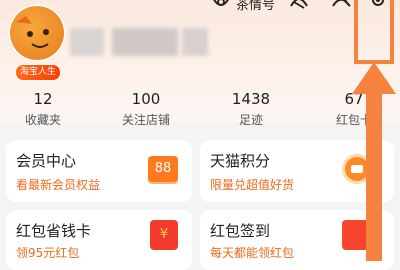 Image resolution: width=400 pixels, height=270 pixels. Describe the element at coordinates (251, 99) in the screenshot. I see `stat-footprints-value: 1438` at that location.